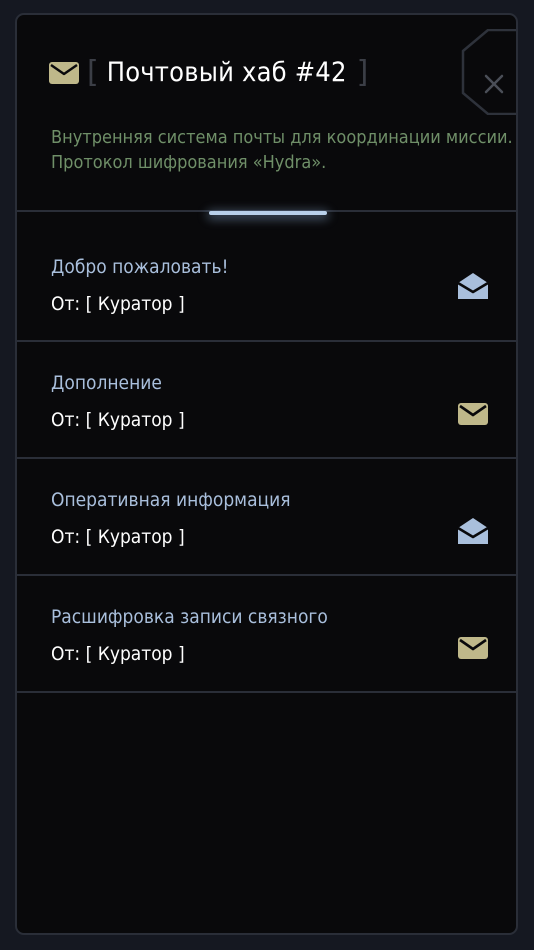 The image size is (534, 950). I want to click on message-subject: Дополнение, so click(106, 383).